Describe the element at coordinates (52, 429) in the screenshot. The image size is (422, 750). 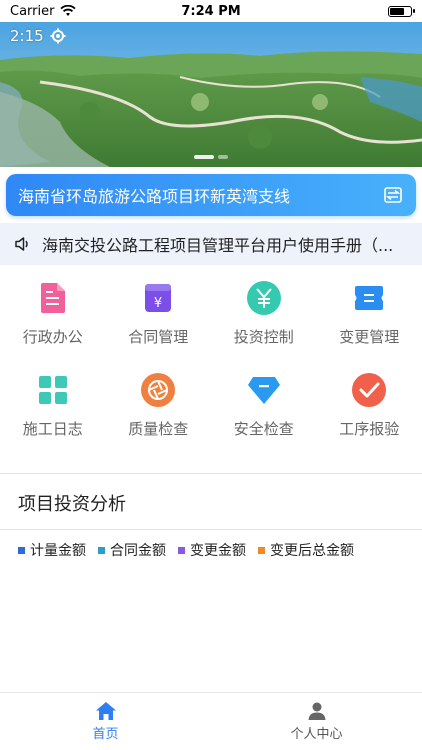
I see `menu-label: 施工日志` at that location.